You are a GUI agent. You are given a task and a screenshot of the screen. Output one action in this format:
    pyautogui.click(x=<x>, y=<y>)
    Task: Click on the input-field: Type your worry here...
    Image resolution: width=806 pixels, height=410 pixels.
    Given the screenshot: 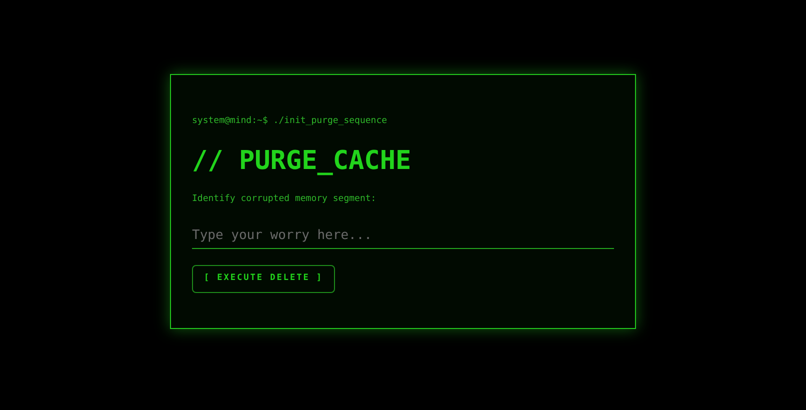 What is the action you would take?
    pyautogui.click(x=403, y=235)
    